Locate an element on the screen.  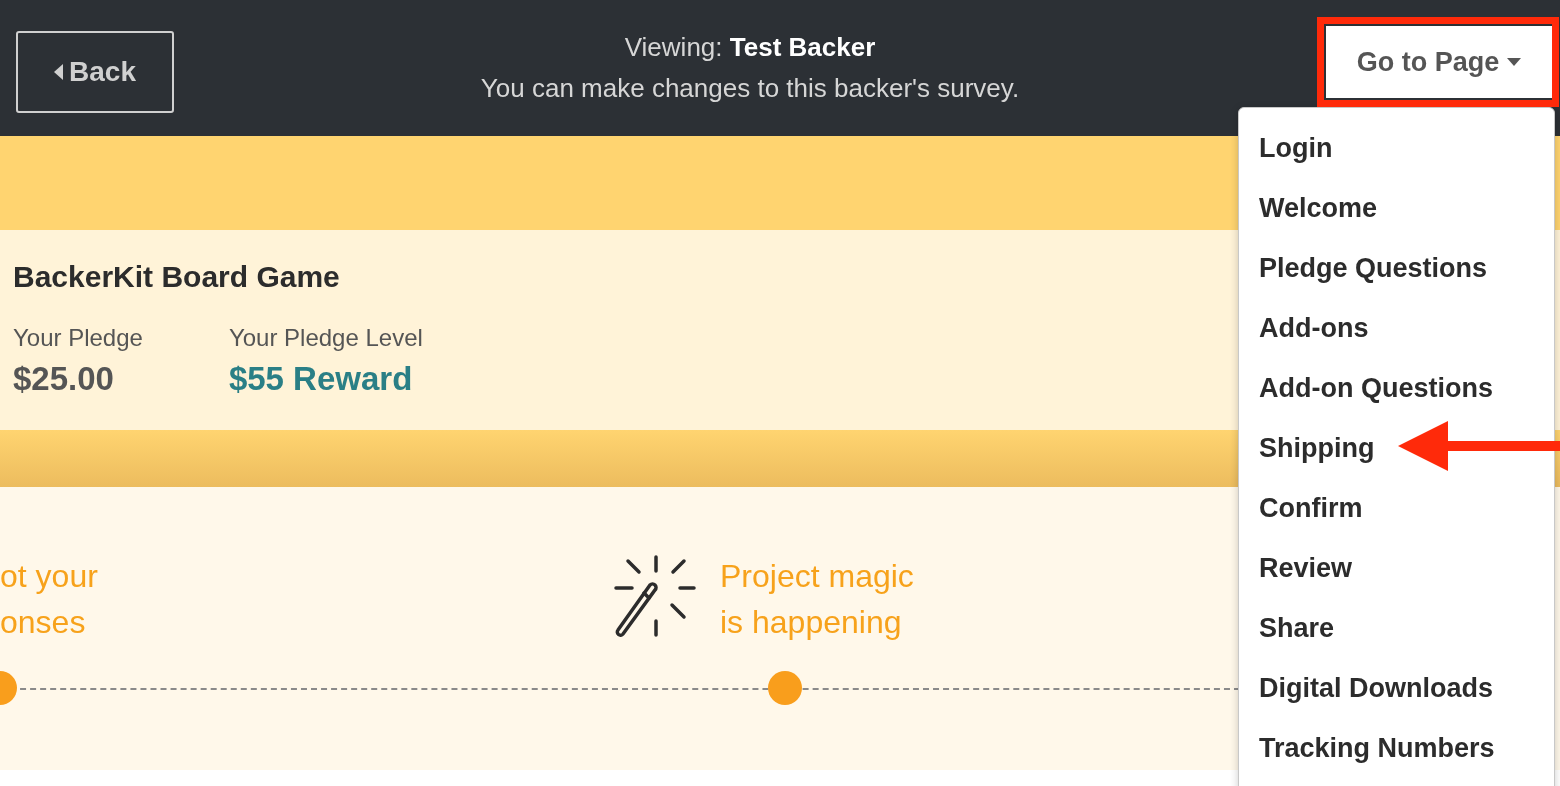
menu-item: Login is located at coordinates (1296, 148).